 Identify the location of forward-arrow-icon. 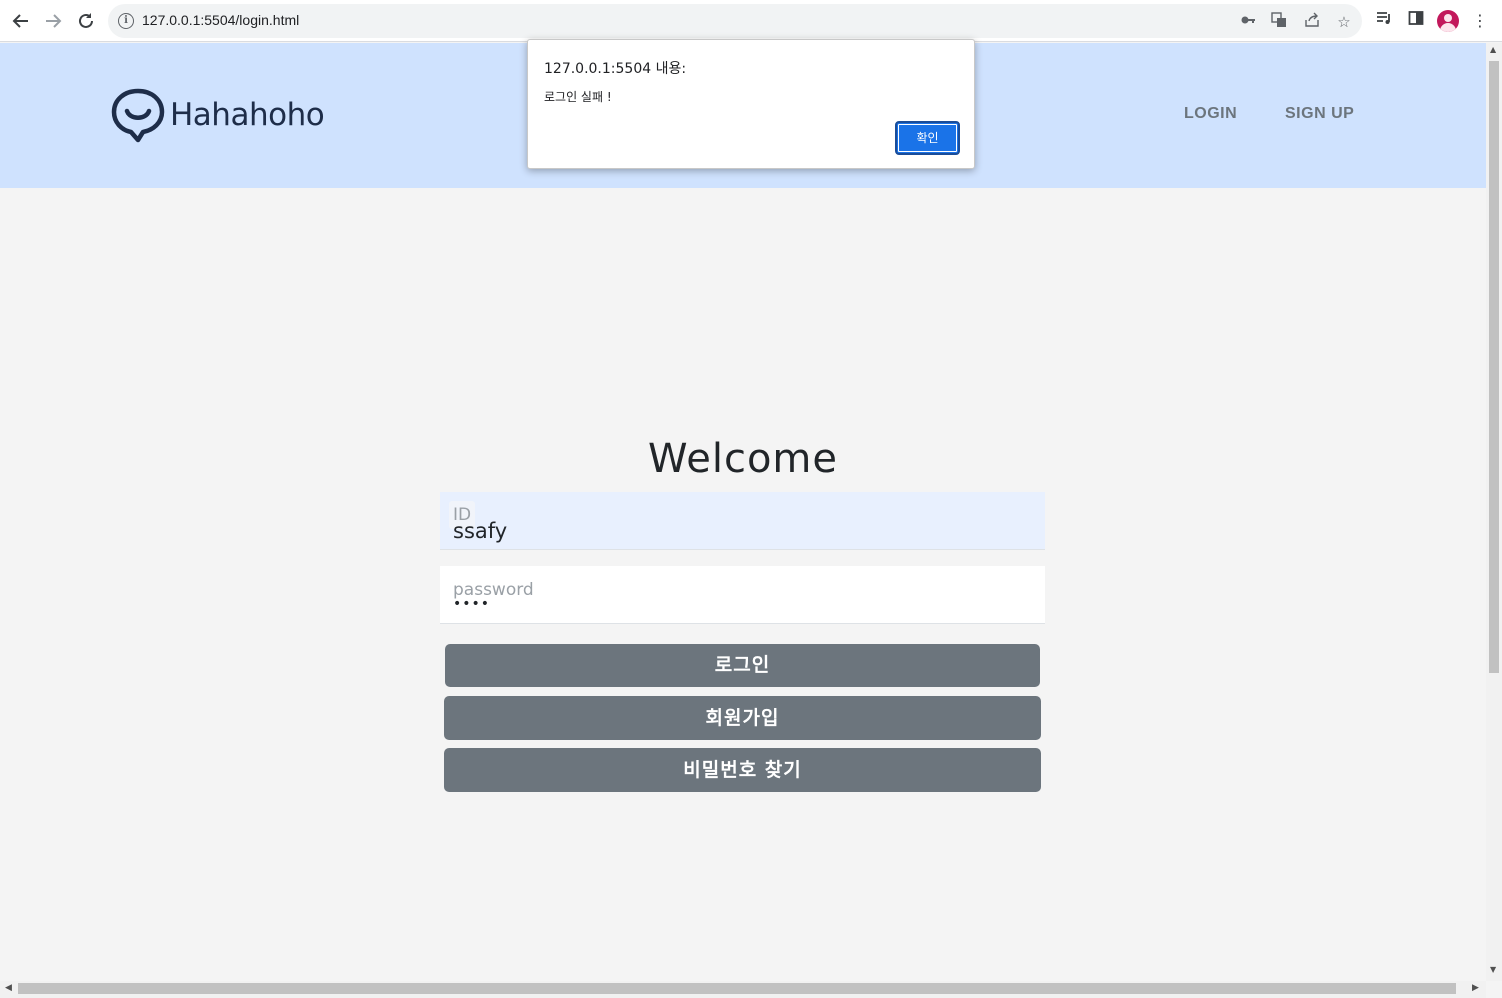
(53, 21).